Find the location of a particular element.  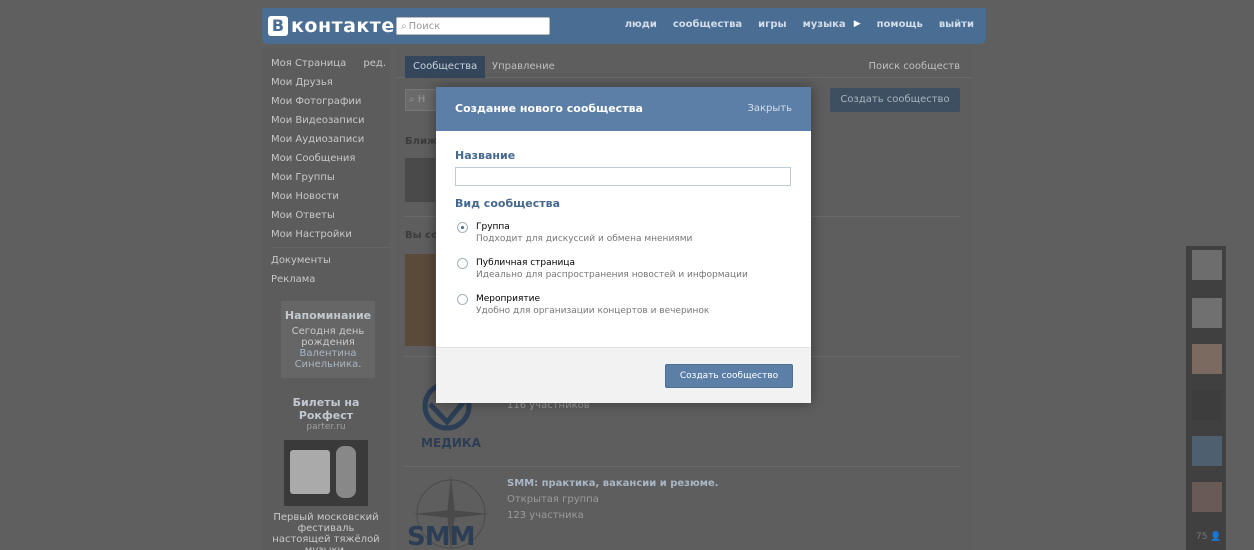

community-name-input is located at coordinates (623, 176).